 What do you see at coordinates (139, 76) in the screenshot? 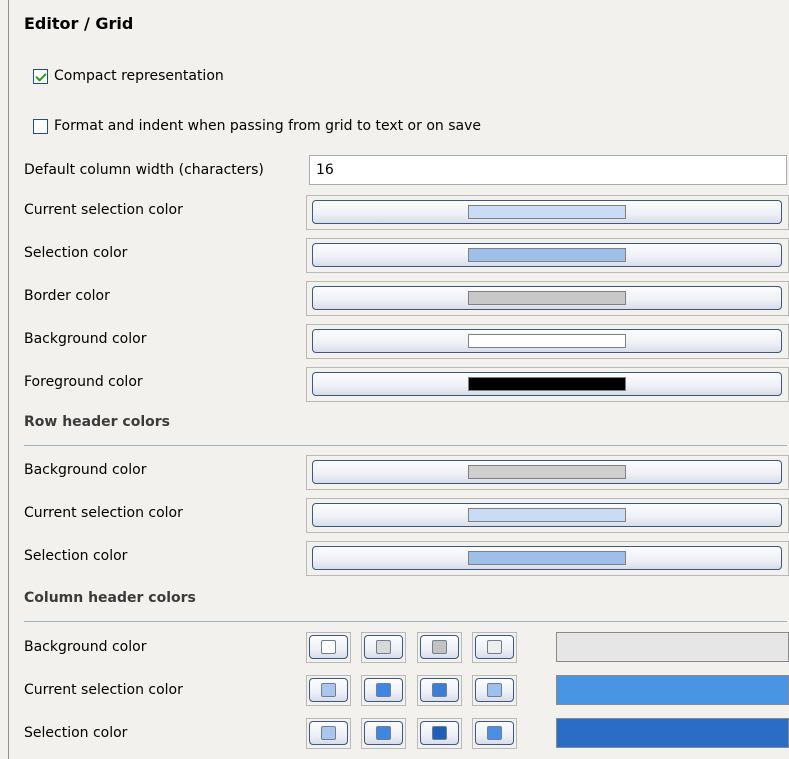
I see `compact-label: Compact representation` at bounding box center [139, 76].